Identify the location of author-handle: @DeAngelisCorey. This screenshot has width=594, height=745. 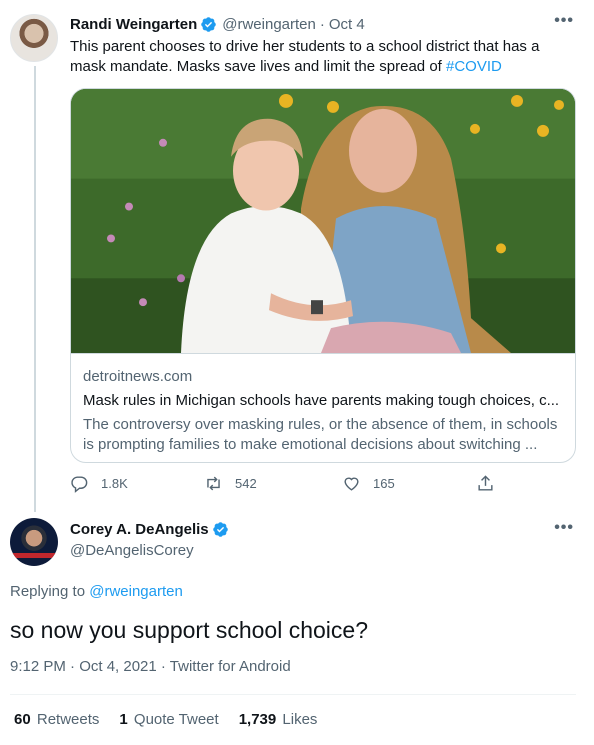
(132, 550).